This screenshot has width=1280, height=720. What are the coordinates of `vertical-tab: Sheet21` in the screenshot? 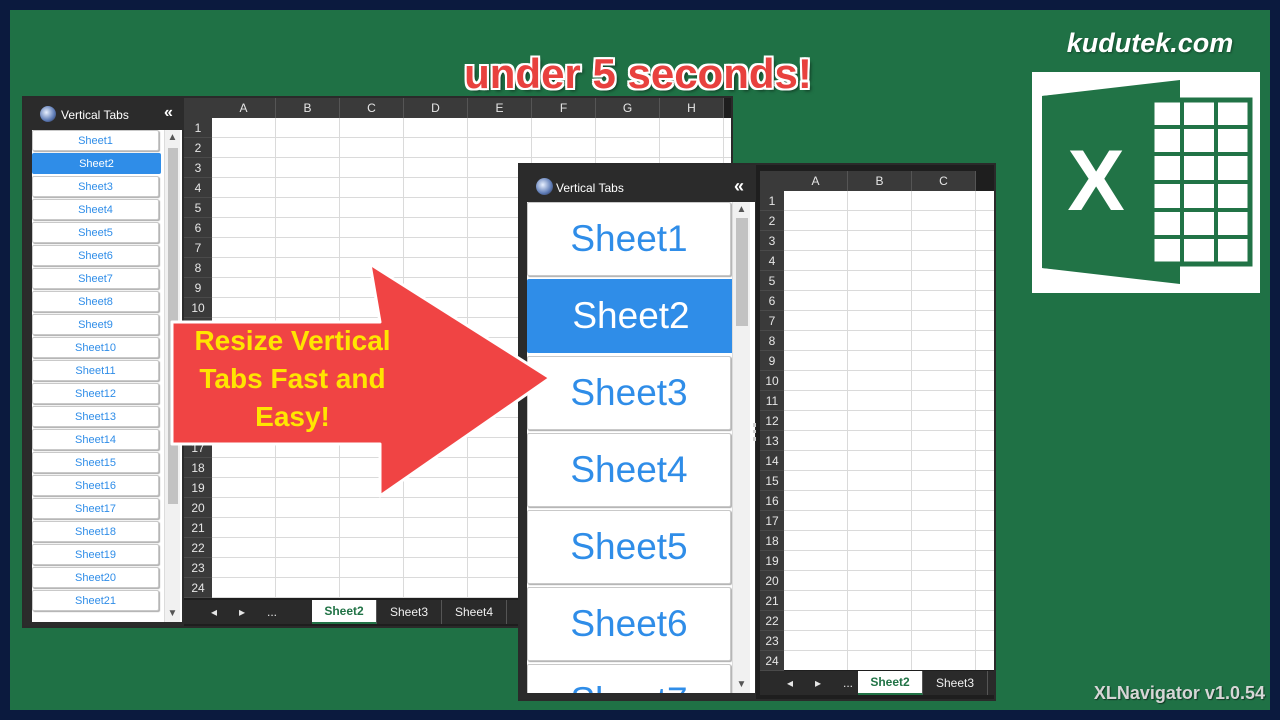 It's located at (95, 600).